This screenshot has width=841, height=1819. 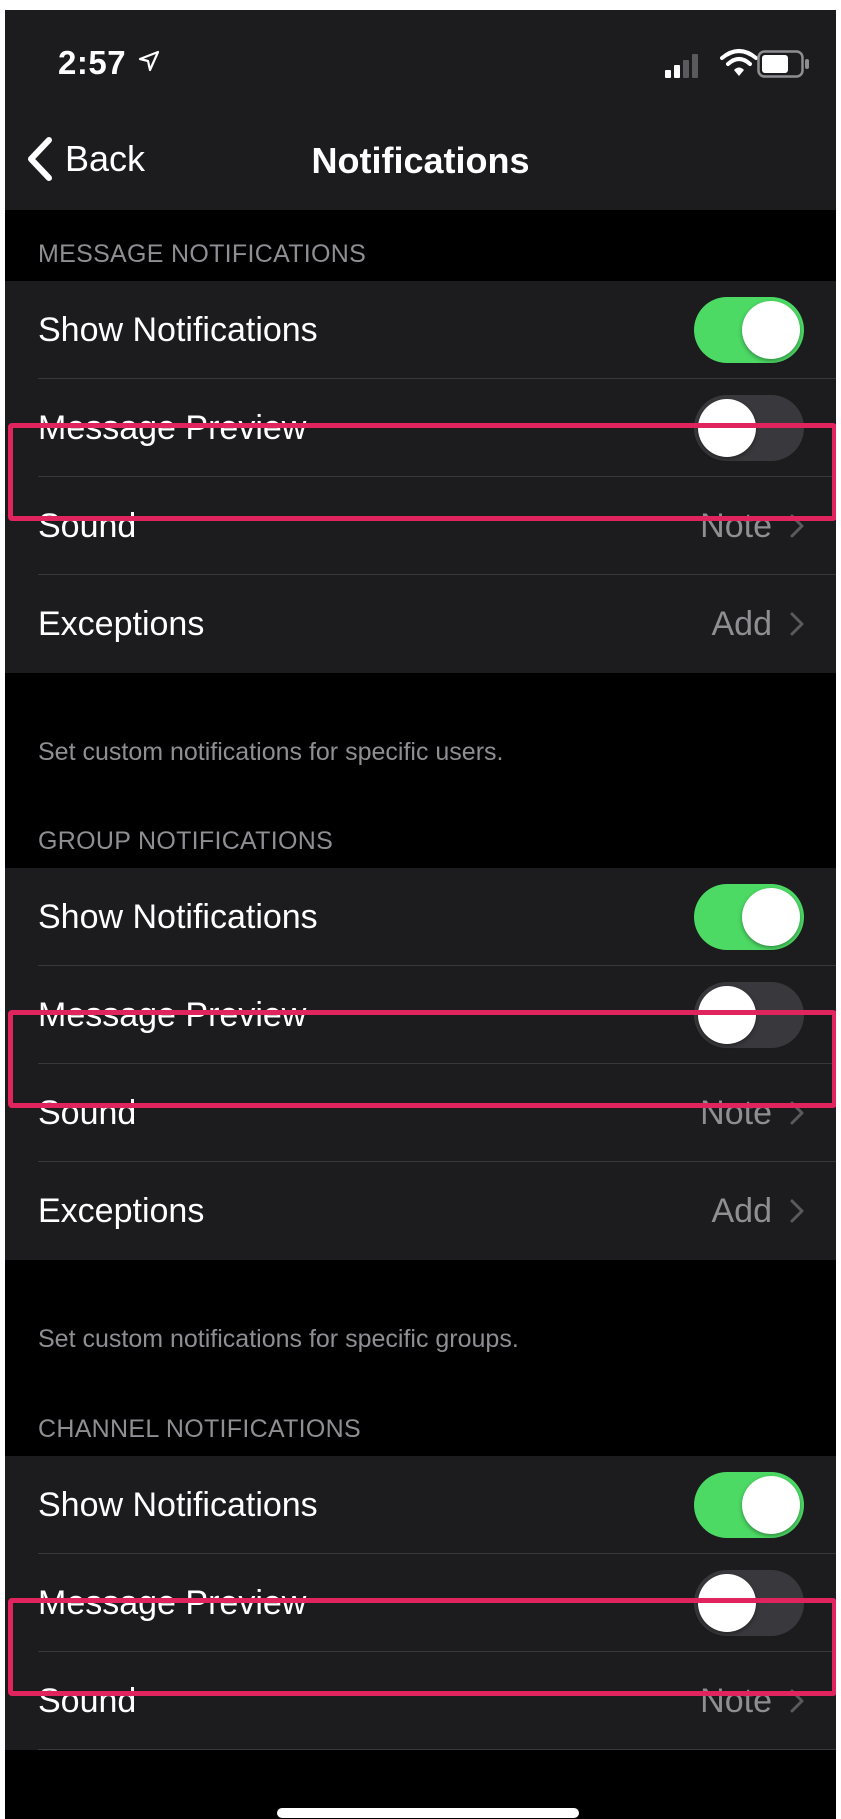 I want to click on section-header-message: MESSAGE NOTIFICATIONS, so click(x=202, y=254).